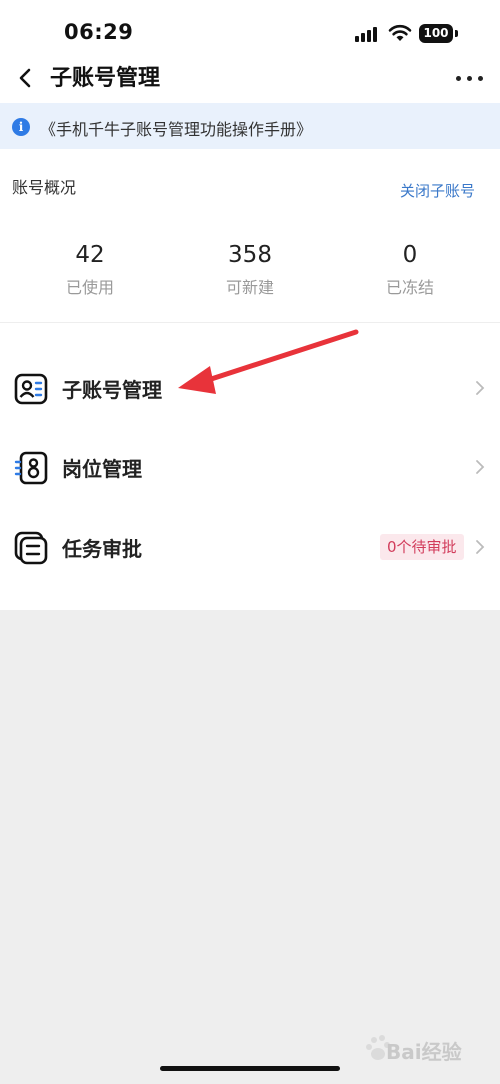 This screenshot has width=500, height=1084. Describe the element at coordinates (89, 287) in the screenshot. I see `stat-label: 已使用` at that location.